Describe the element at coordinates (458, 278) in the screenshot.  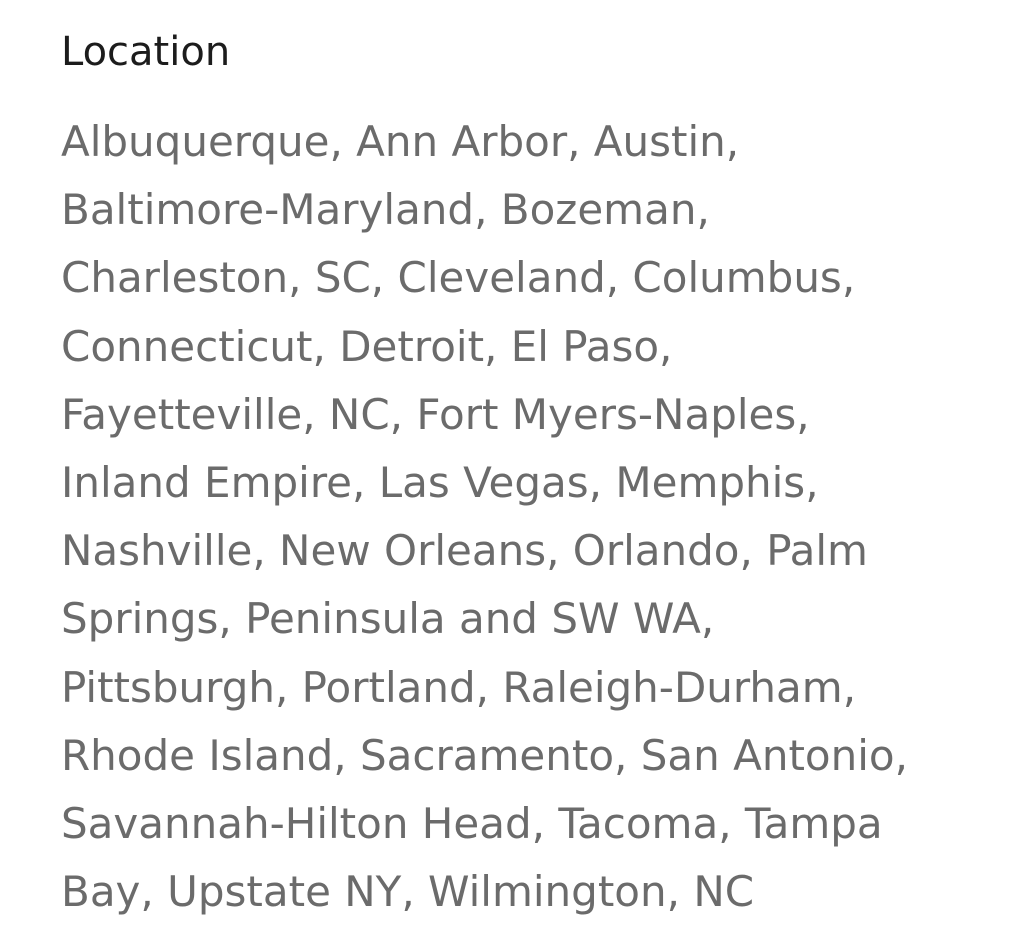
I see `location-line: Charleston, SC, Cleveland, Columbus,` at that location.